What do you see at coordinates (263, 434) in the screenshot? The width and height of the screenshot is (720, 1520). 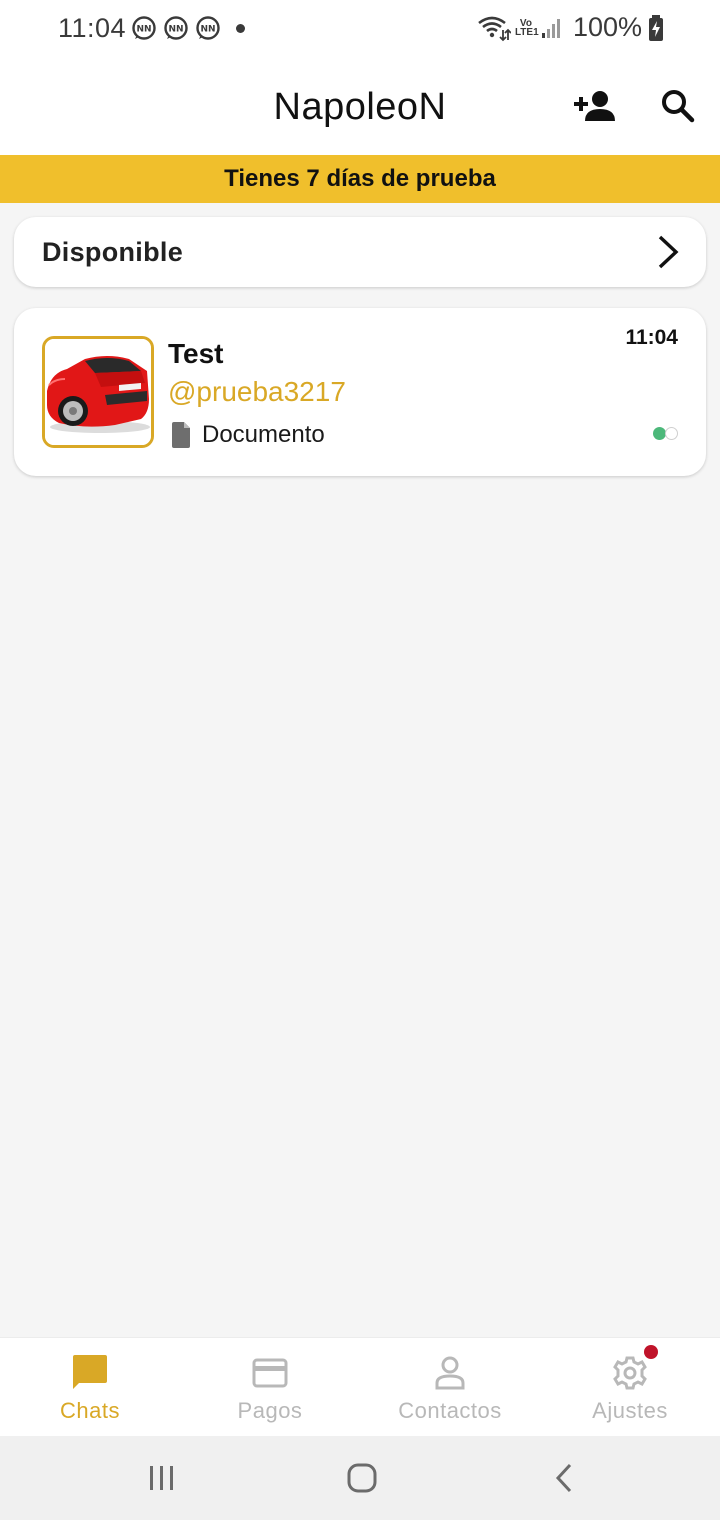 I see `chat-preview-text: Documento` at bounding box center [263, 434].